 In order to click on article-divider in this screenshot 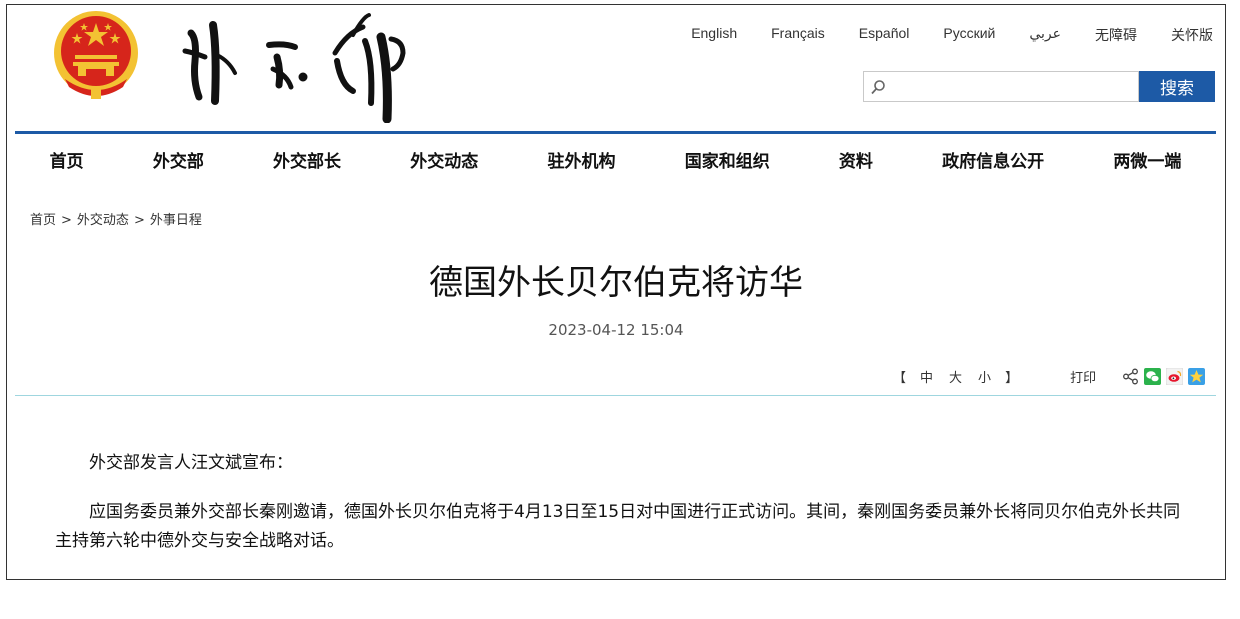, I will do `click(615, 395)`.